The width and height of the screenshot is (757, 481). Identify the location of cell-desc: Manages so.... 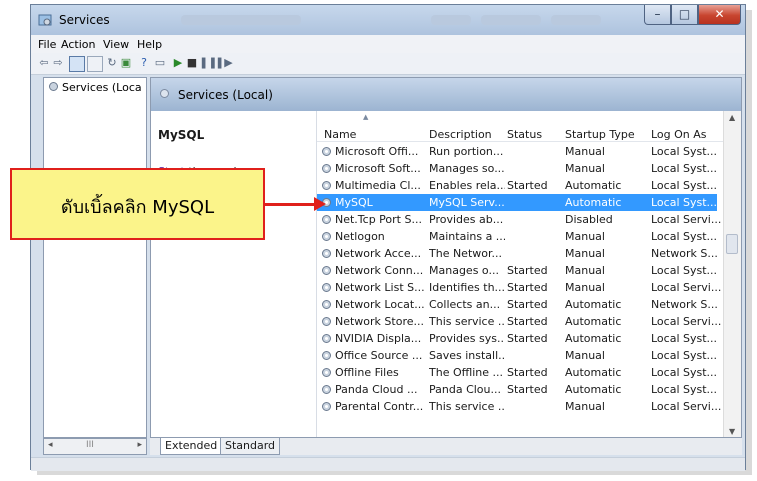
(467, 168).